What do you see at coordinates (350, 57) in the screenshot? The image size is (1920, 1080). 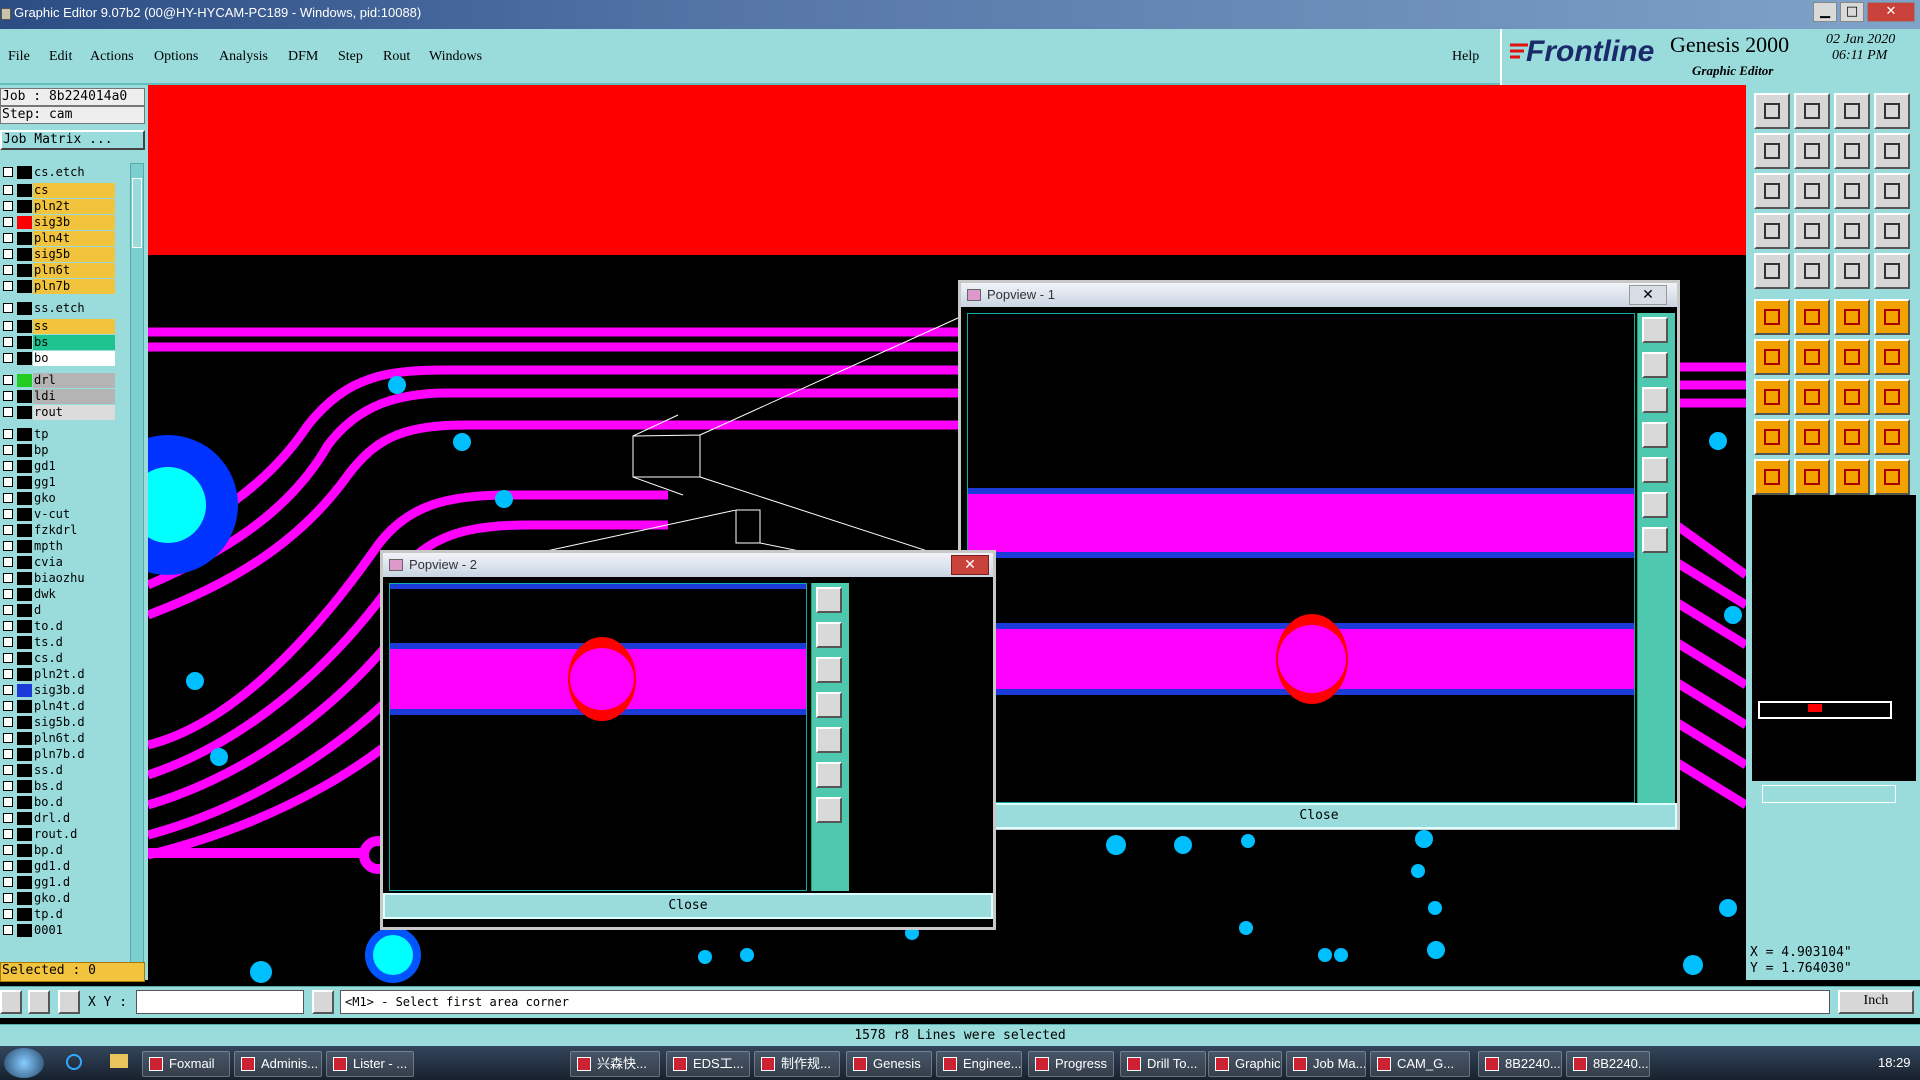 I see `menu-step: Step` at bounding box center [350, 57].